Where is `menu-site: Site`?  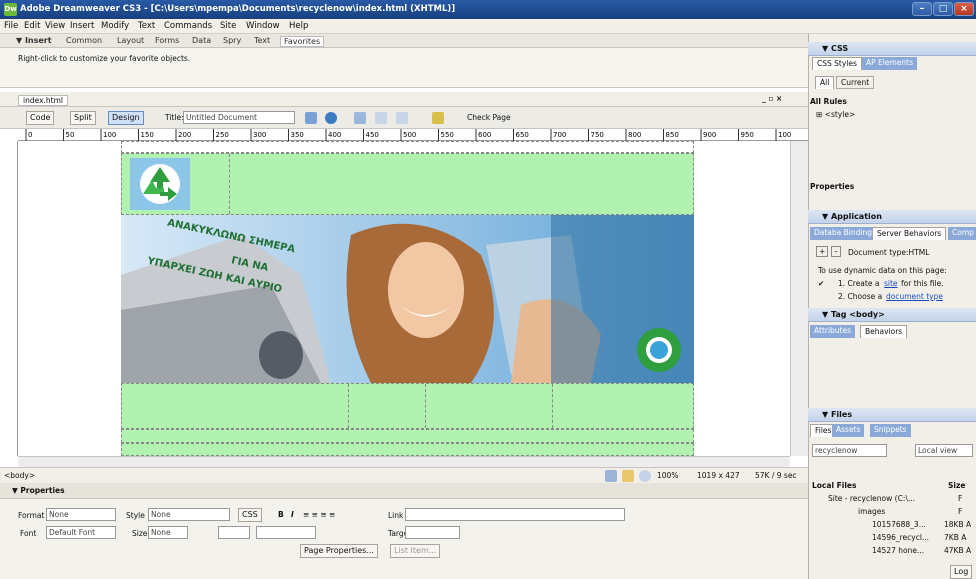
menu-site: Site is located at coordinates (228, 26).